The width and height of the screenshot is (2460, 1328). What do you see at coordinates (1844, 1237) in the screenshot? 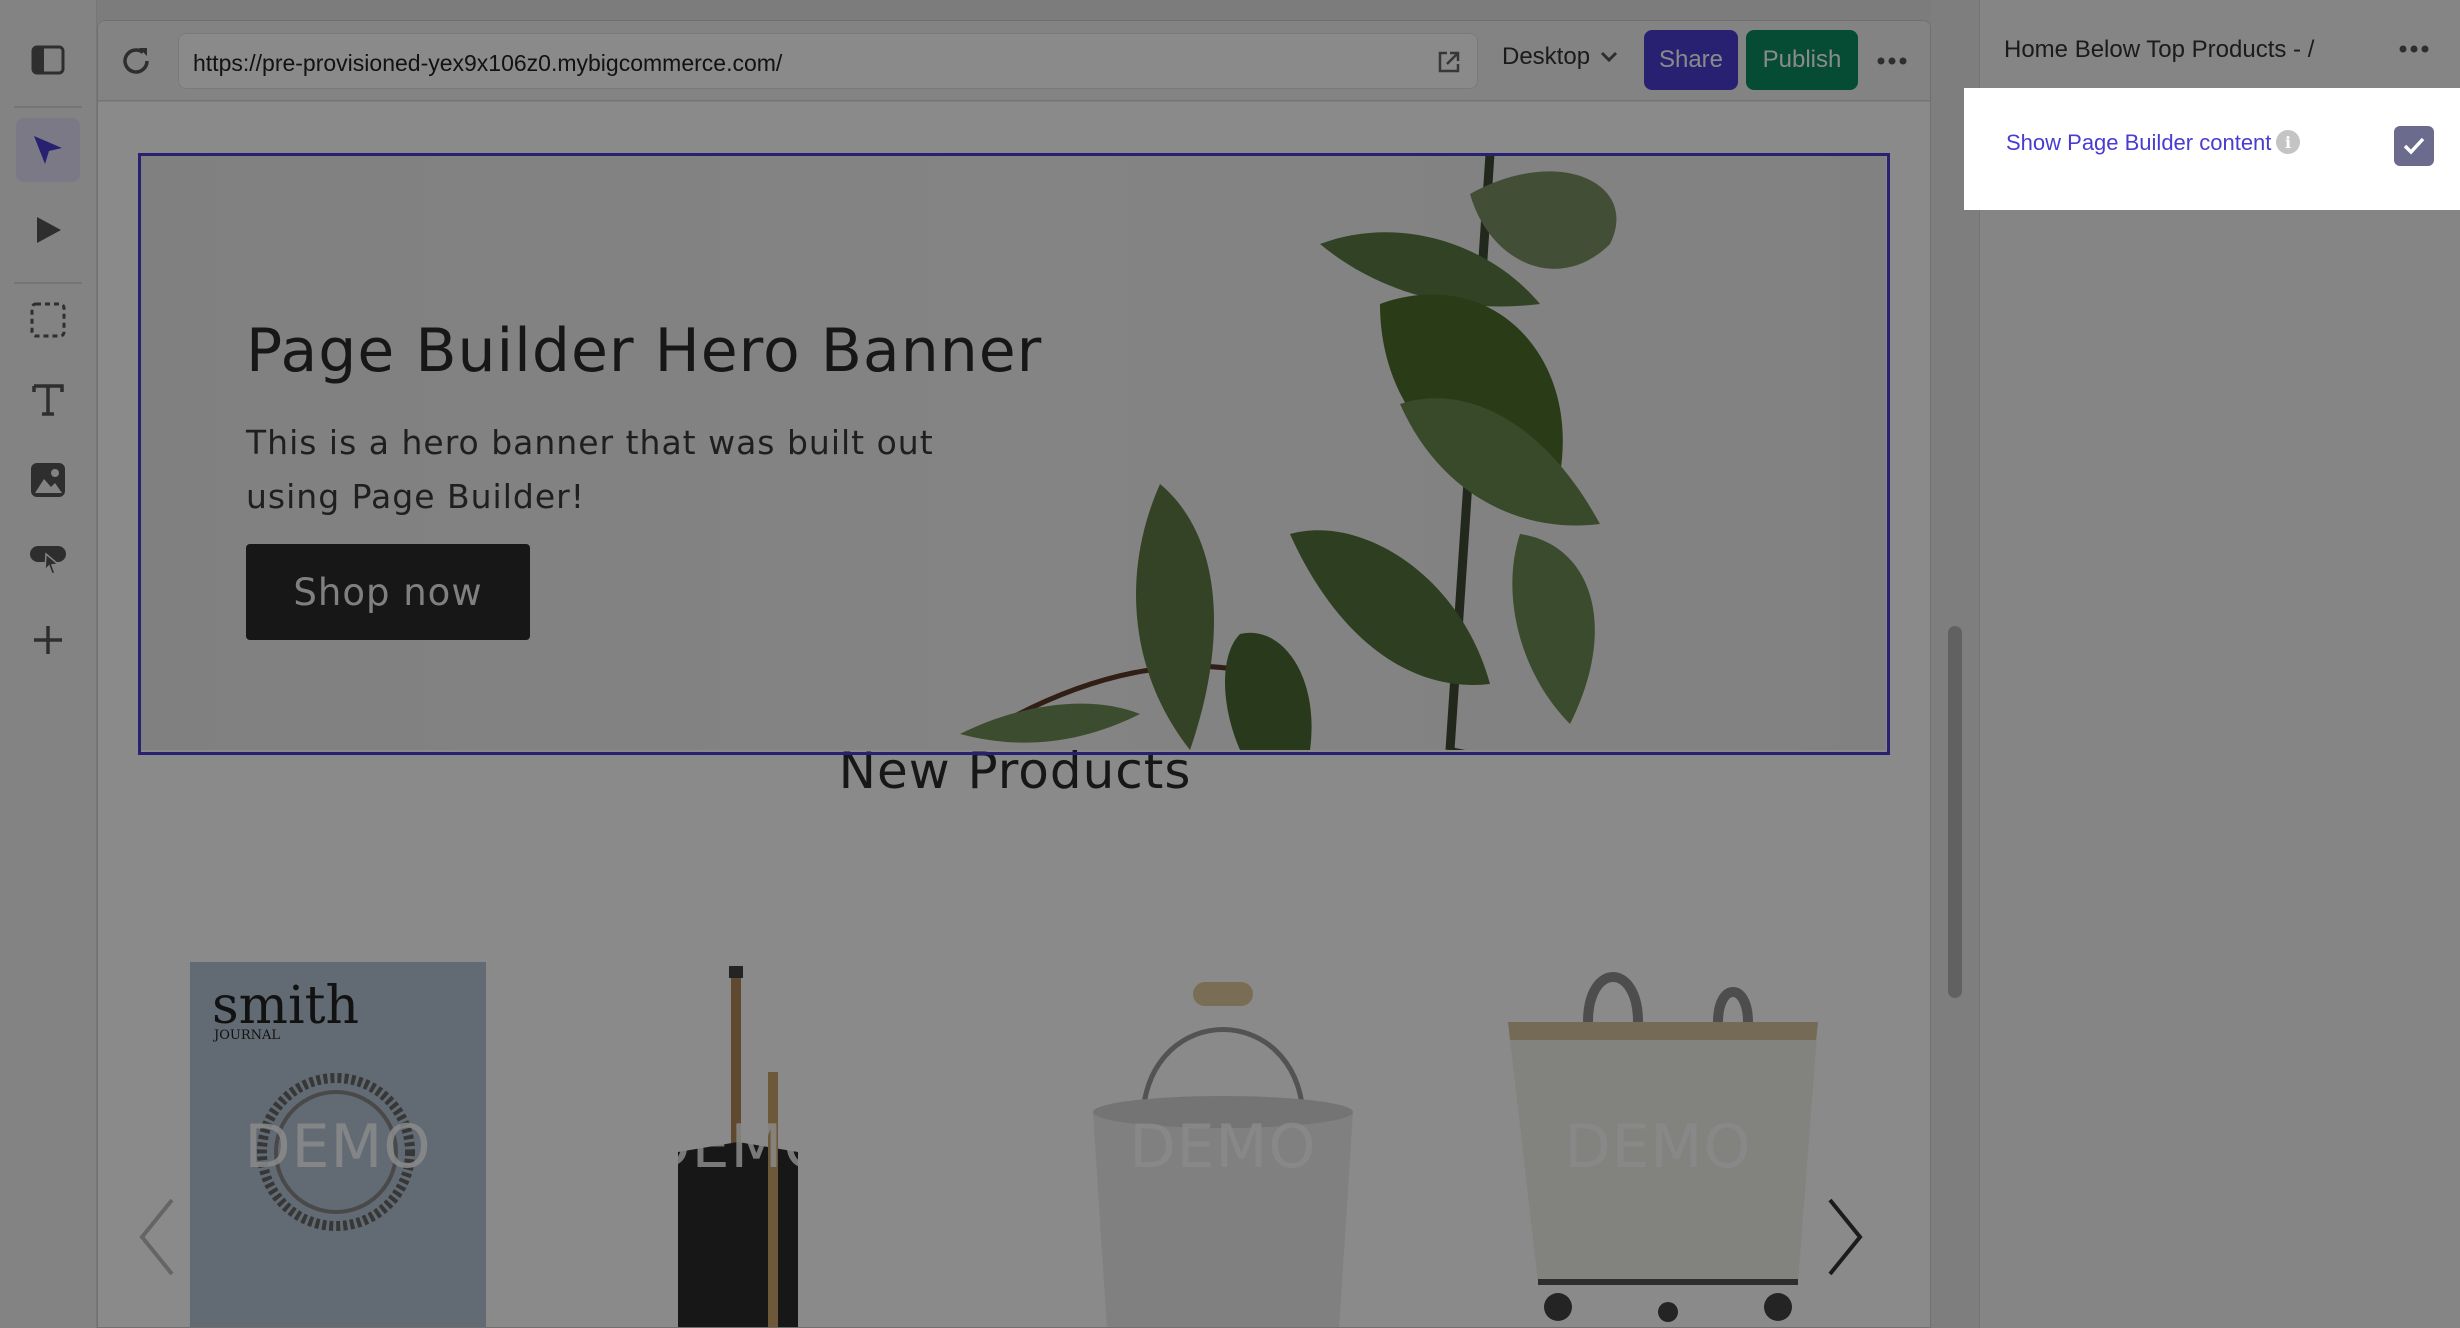
I see `carousel-next-icon` at bounding box center [1844, 1237].